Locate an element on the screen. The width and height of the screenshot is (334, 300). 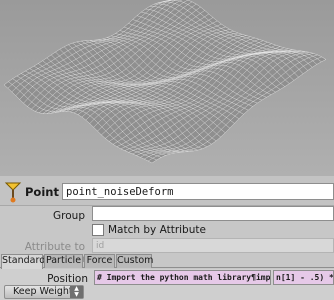
match-by-attribute-label: Match by Attribute is located at coordinates (157, 230).